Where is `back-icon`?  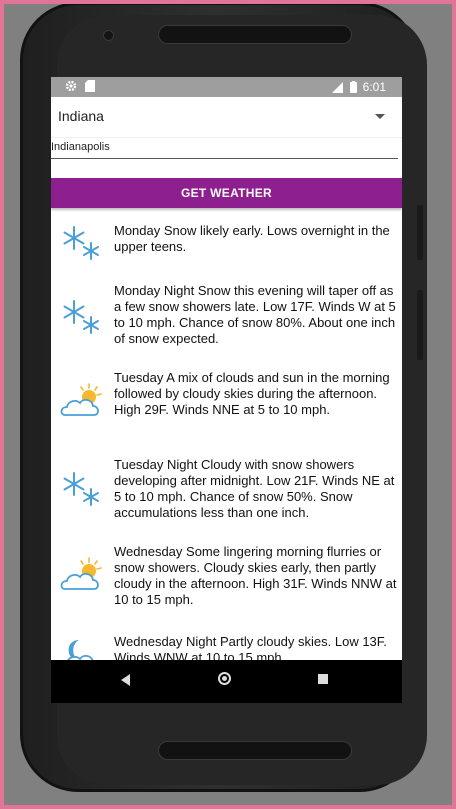 back-icon is located at coordinates (126, 680).